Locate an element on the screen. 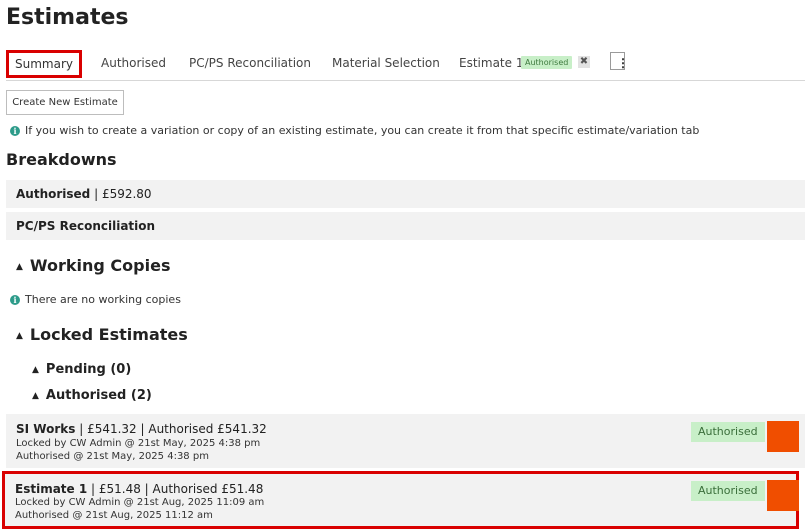 The height and width of the screenshot is (532, 805). tab-authorised: Authorised is located at coordinates (133, 63).